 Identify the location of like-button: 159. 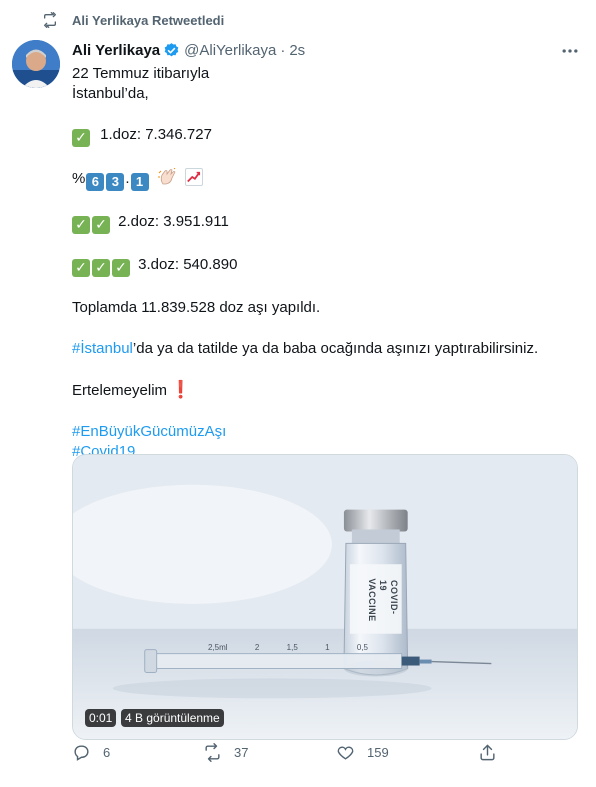
(362, 752).